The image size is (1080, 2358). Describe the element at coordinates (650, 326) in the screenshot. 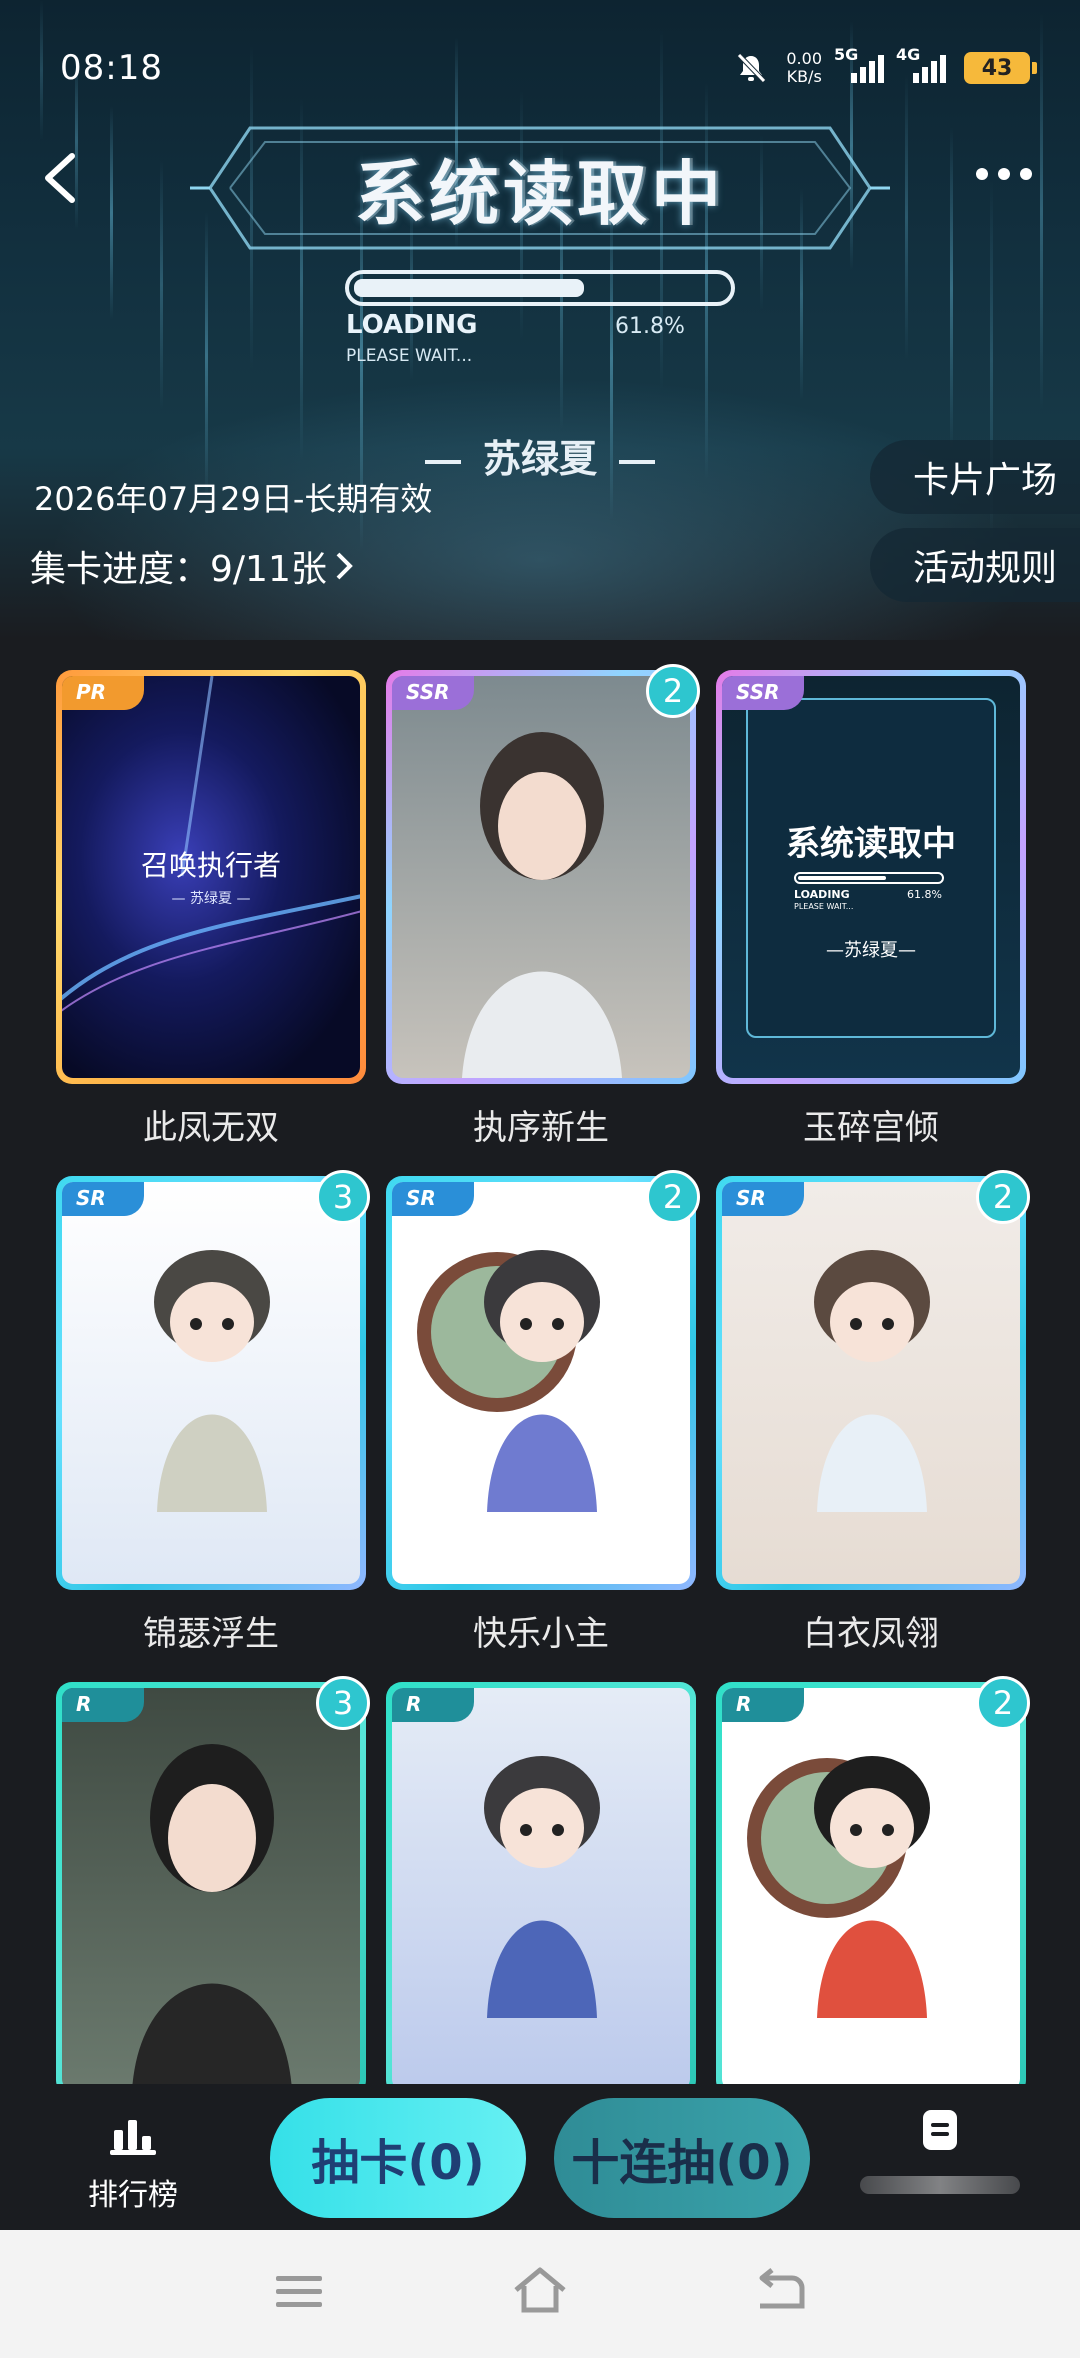

I see `loading-percent: 61.8%` at that location.